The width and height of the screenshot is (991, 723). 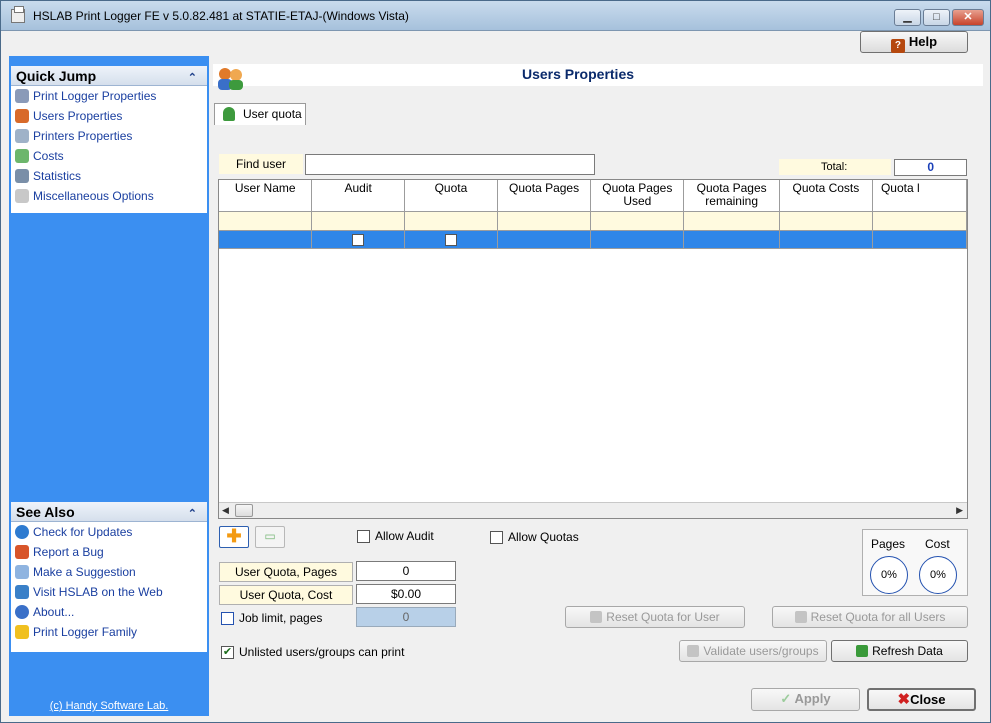 I want to click on close-icon: ✖, so click(x=904, y=699).